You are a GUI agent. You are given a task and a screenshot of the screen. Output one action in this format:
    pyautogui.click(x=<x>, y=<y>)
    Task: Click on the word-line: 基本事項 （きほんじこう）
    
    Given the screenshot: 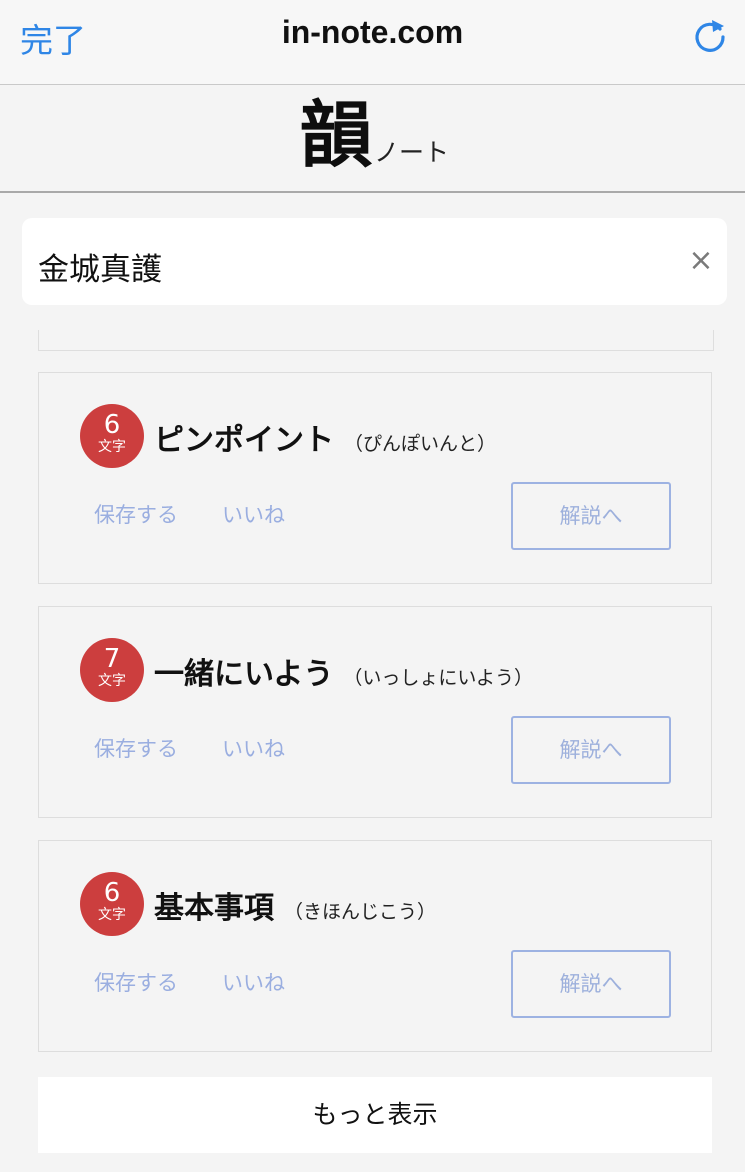 What is the action you would take?
    pyautogui.click(x=295, y=905)
    